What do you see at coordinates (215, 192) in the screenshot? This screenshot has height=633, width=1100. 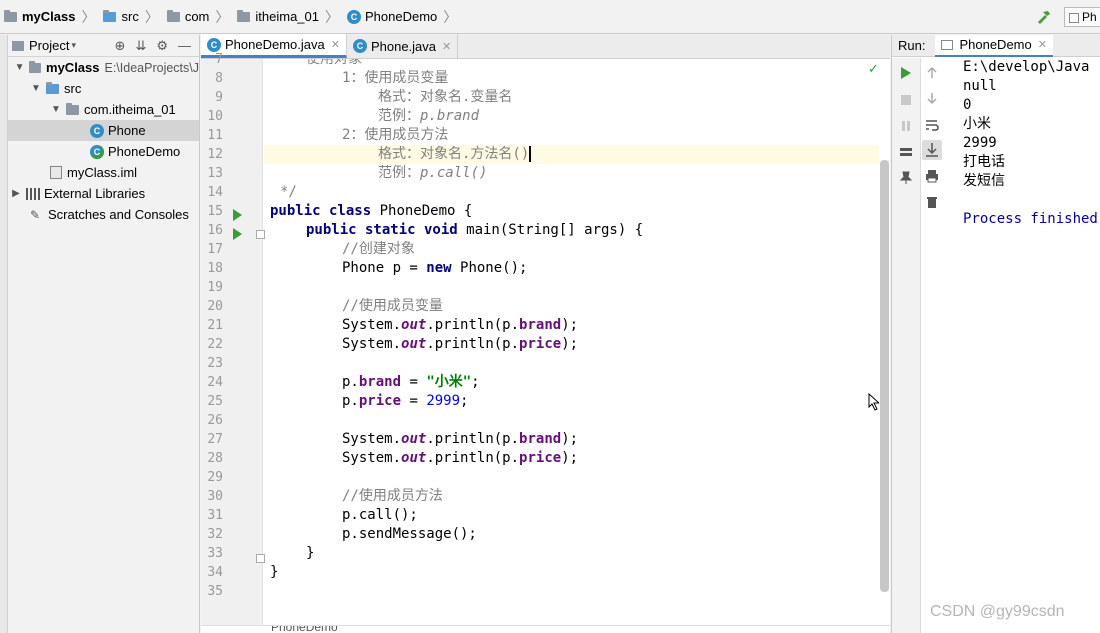 I see `line-number: 14` at bounding box center [215, 192].